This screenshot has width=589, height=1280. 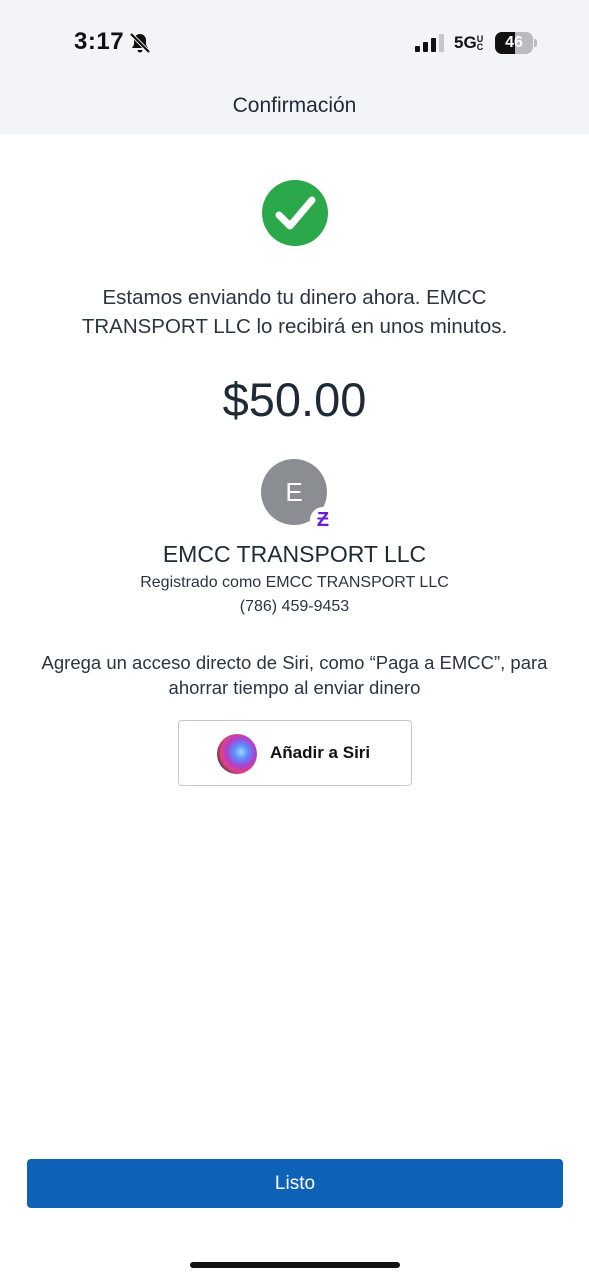 What do you see at coordinates (465, 42) in the screenshot?
I see `network-label: 5G` at bounding box center [465, 42].